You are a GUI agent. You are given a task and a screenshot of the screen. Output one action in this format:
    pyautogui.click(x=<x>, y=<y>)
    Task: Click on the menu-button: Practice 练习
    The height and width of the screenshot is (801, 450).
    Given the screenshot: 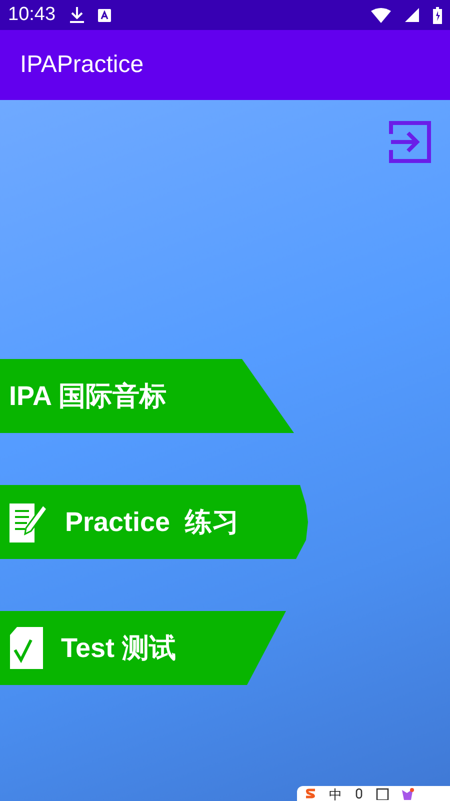 What is the action you would take?
    pyautogui.click(x=155, y=522)
    